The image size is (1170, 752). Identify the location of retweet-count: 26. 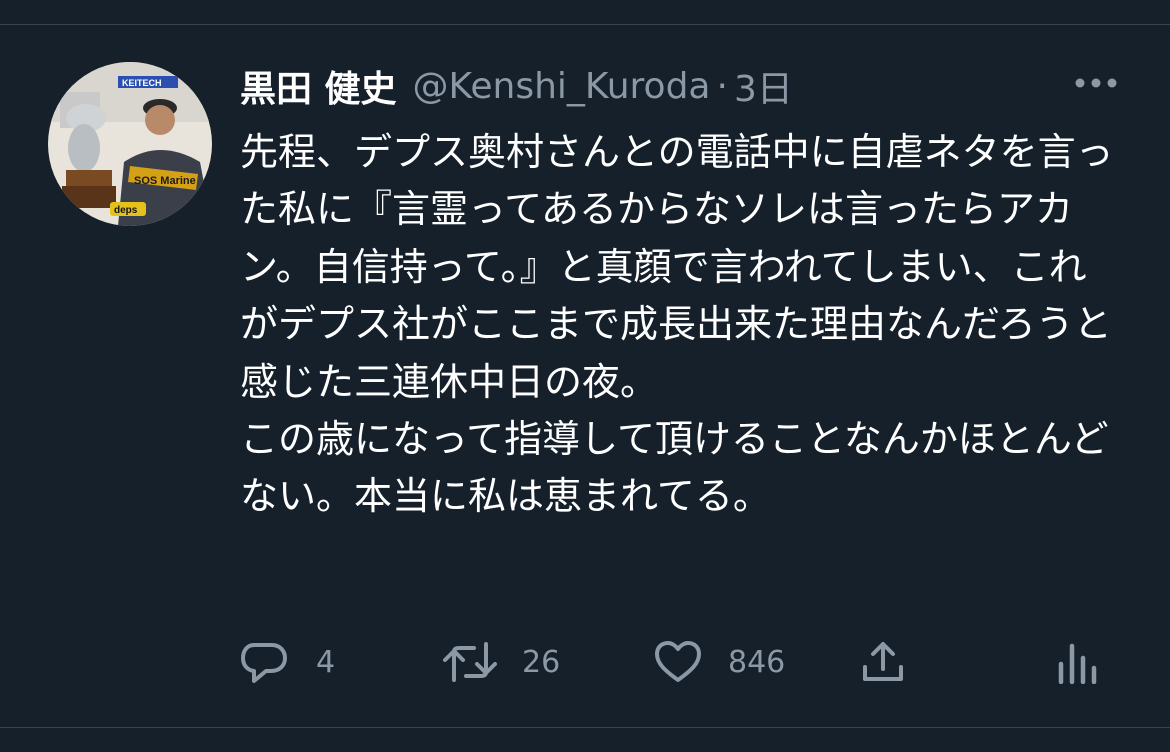
(541, 662).